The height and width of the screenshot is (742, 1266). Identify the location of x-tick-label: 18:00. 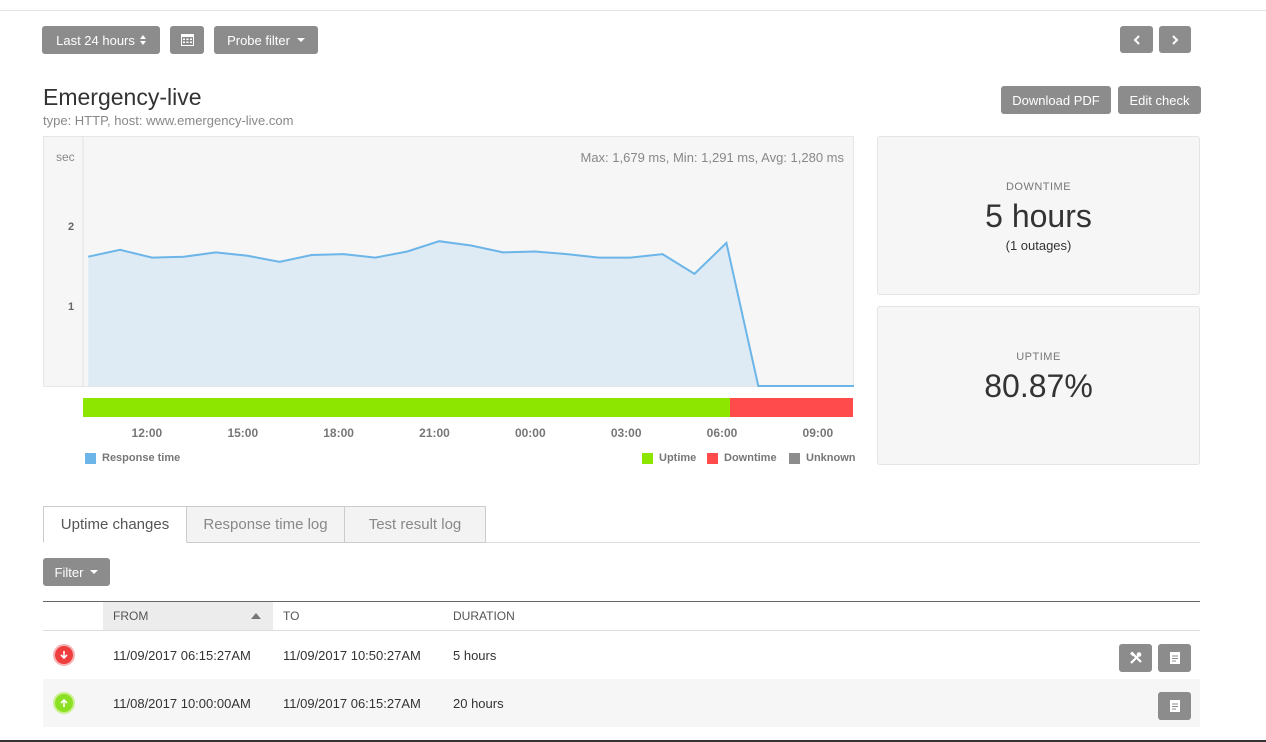
(338, 433).